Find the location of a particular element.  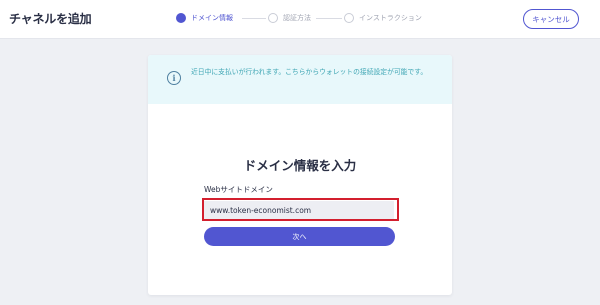

step-instructions: インストラクション is located at coordinates (389, 19).